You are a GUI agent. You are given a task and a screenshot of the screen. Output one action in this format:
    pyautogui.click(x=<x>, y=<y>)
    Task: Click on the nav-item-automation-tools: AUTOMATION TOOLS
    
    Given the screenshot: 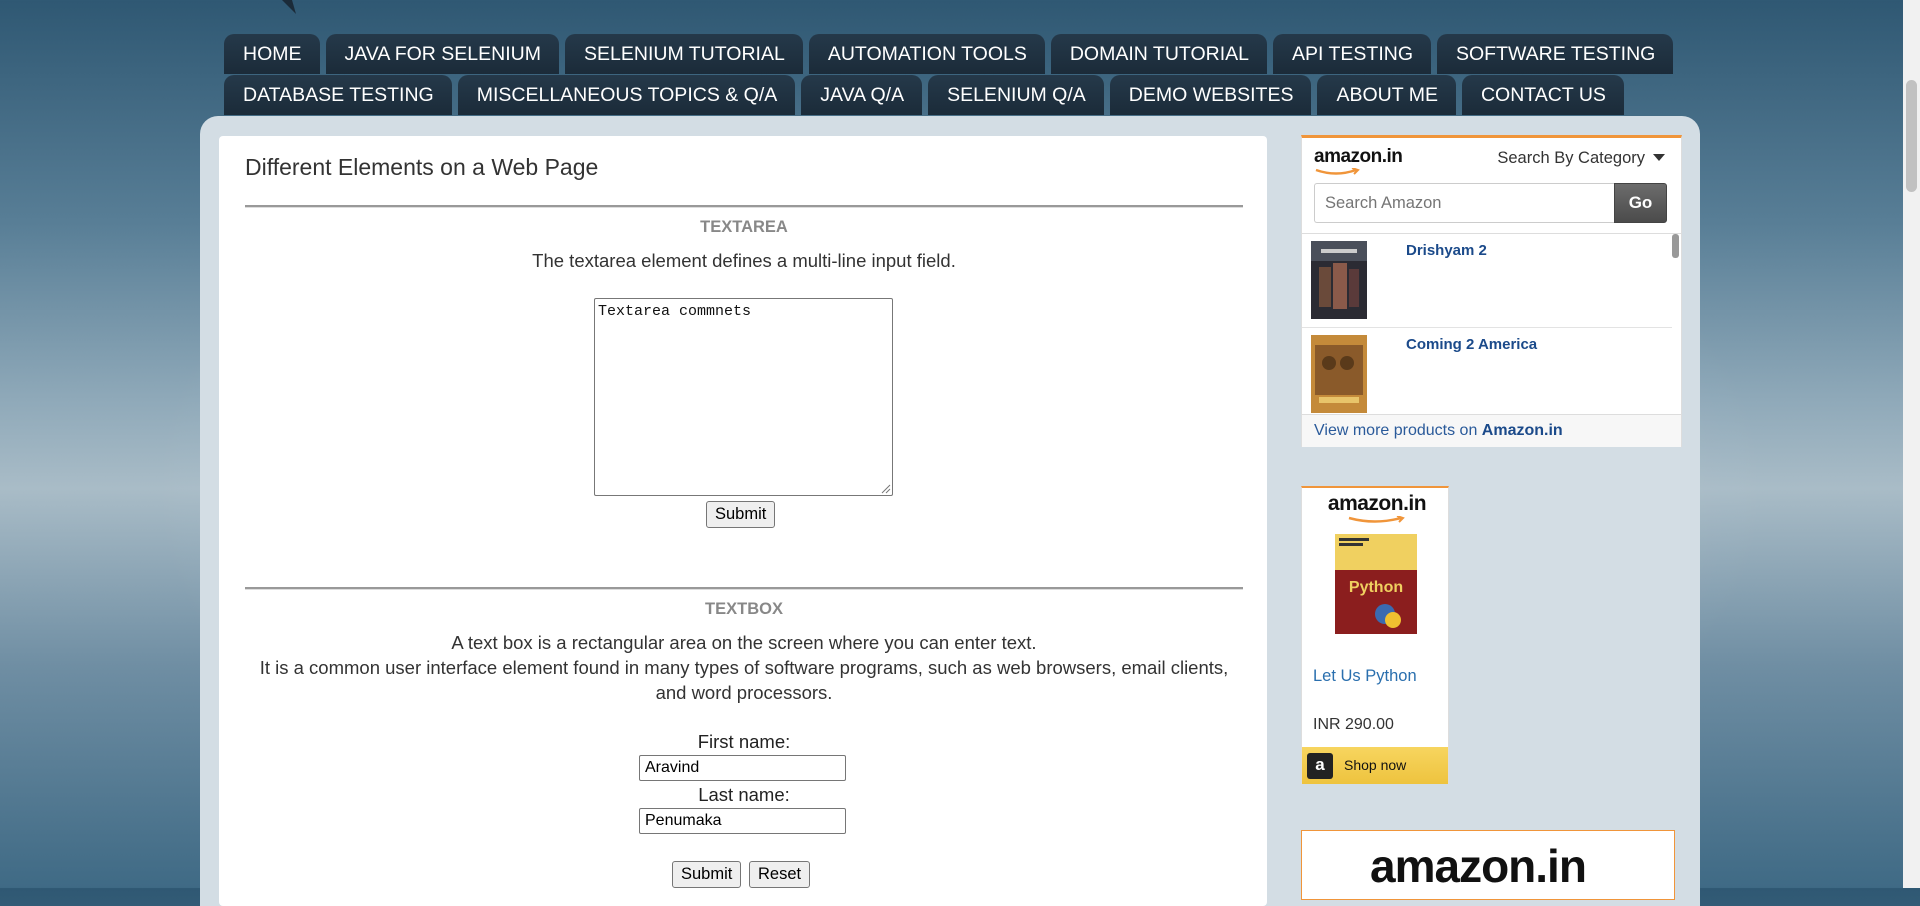 What is the action you would take?
    pyautogui.click(x=926, y=54)
    